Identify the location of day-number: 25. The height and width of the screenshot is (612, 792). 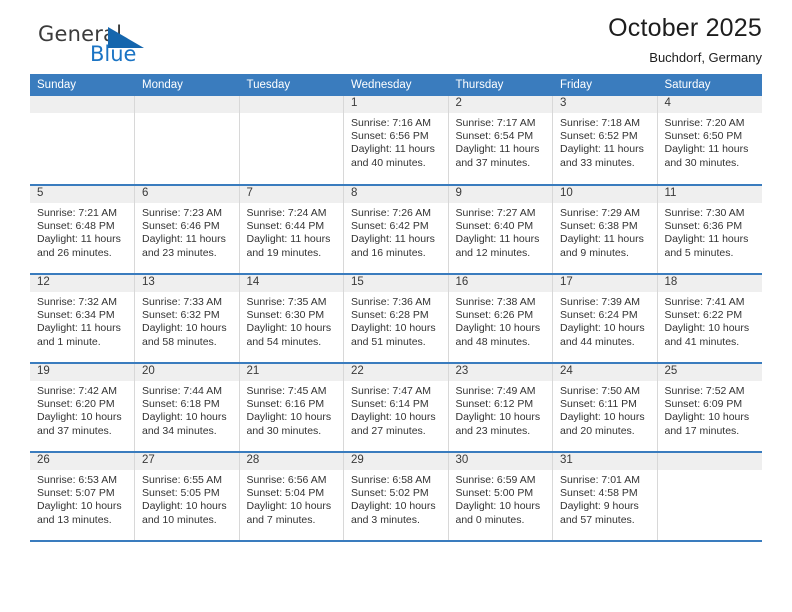
(709, 372).